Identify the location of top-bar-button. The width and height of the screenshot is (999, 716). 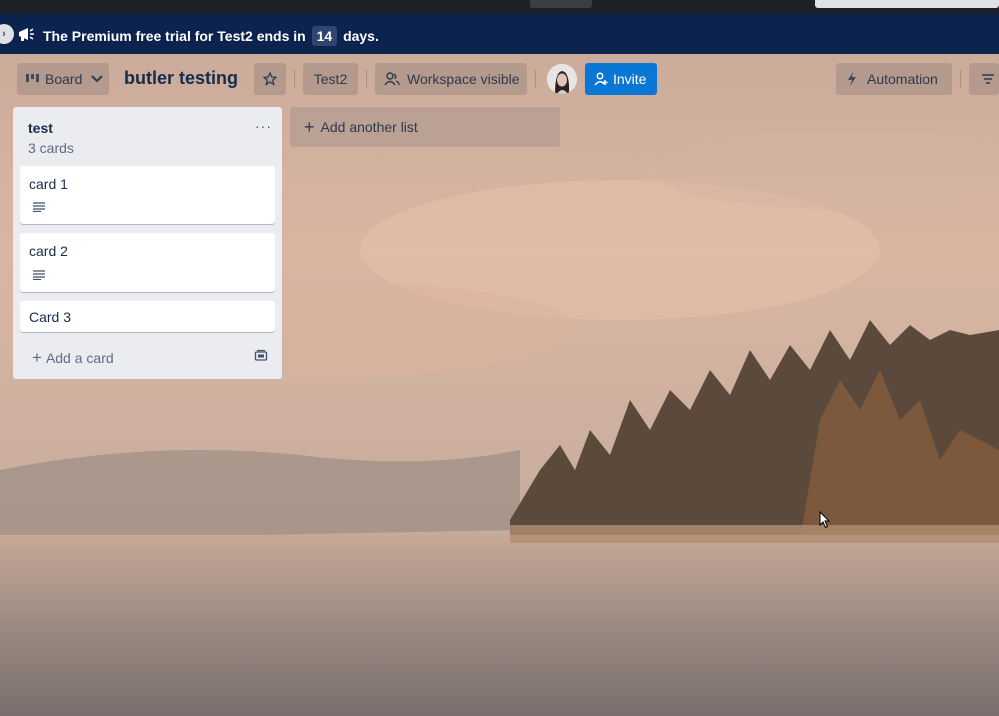
(561, 4).